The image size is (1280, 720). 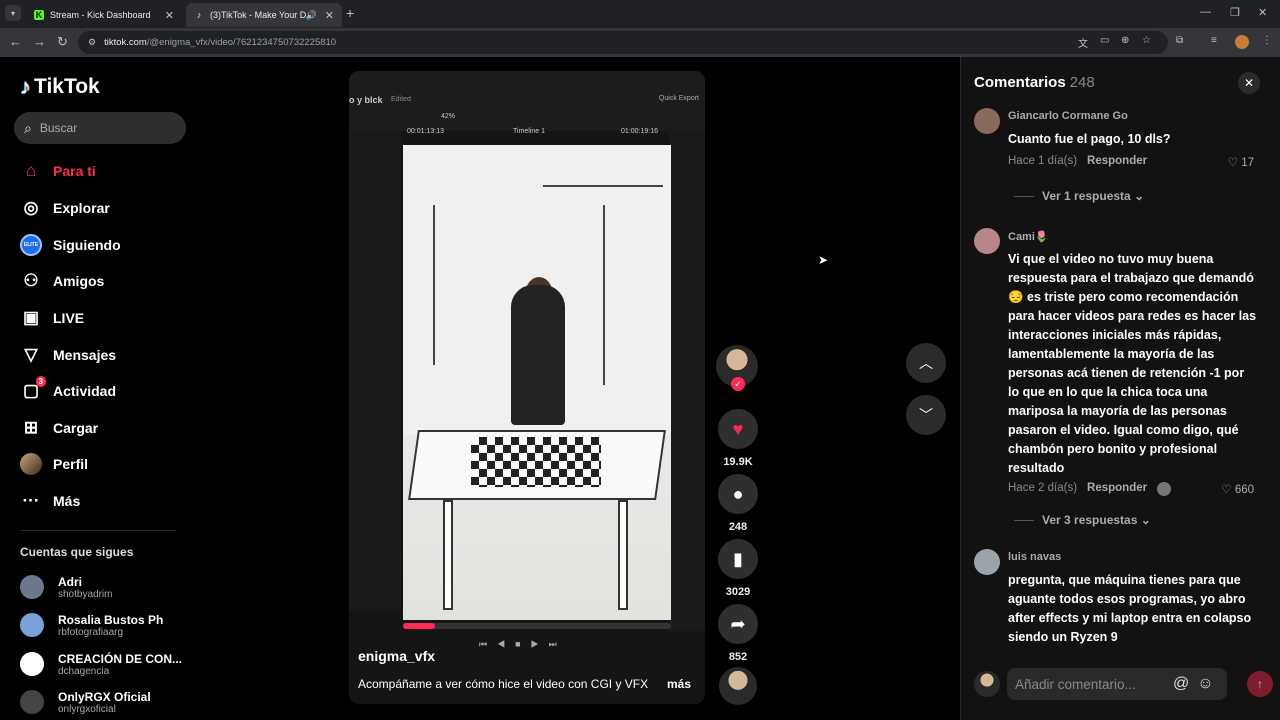 What do you see at coordinates (738, 384) in the screenshot?
I see `follow-check-icon: ✓` at bounding box center [738, 384].